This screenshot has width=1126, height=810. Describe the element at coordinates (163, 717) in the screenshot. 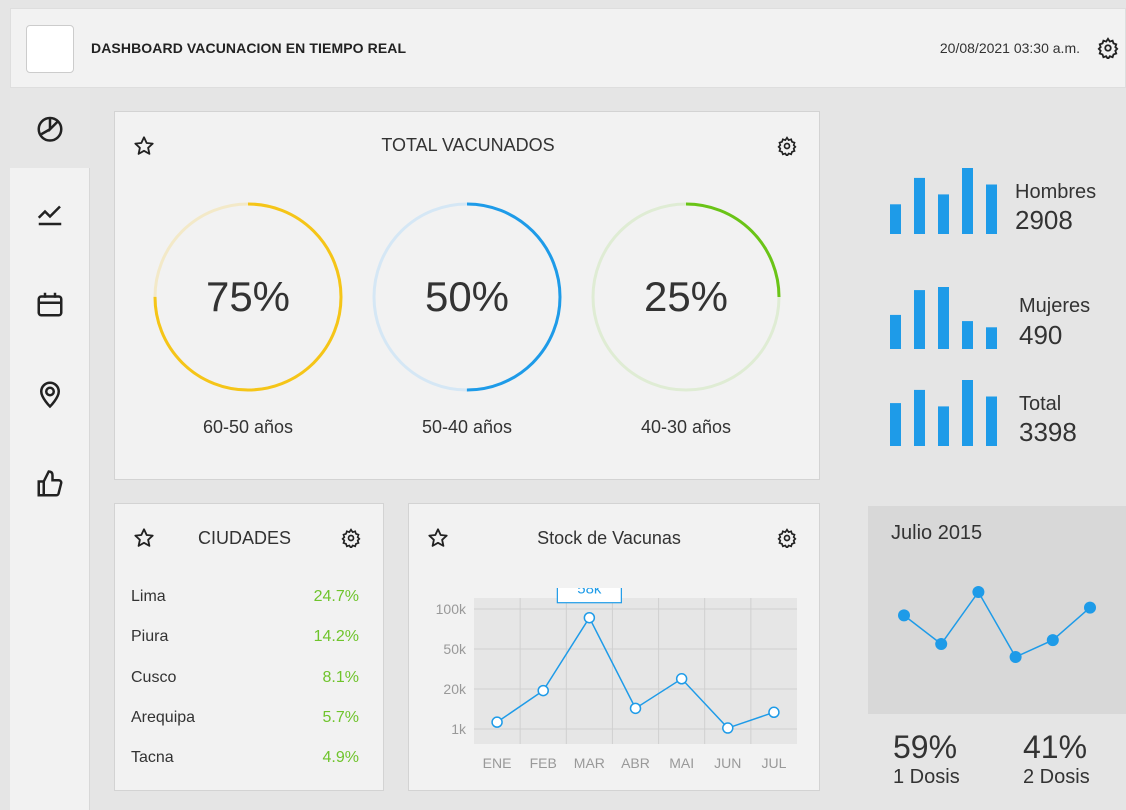

I see `city-name: Arequipa` at that location.